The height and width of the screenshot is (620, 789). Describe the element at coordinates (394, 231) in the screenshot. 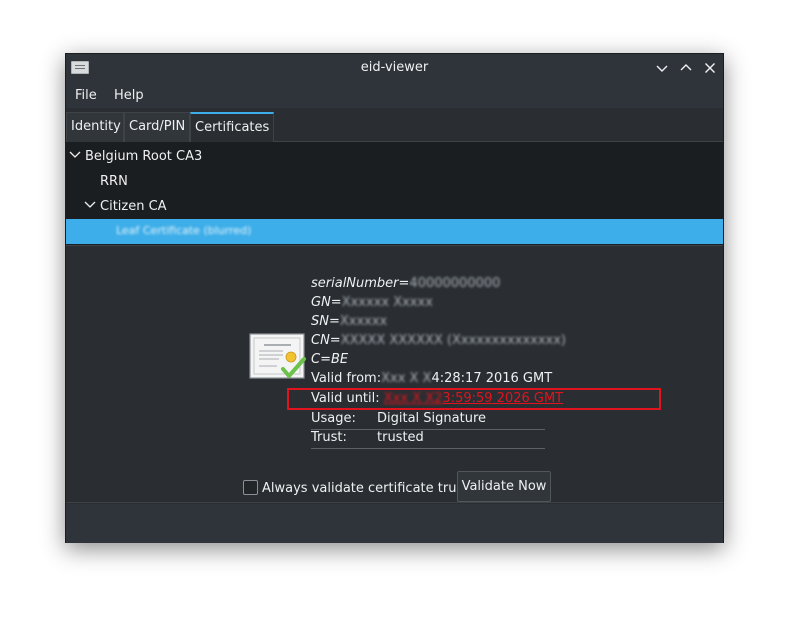

I see `tree-item-leaf-certificate: Leaf Certificate (blurred)` at that location.